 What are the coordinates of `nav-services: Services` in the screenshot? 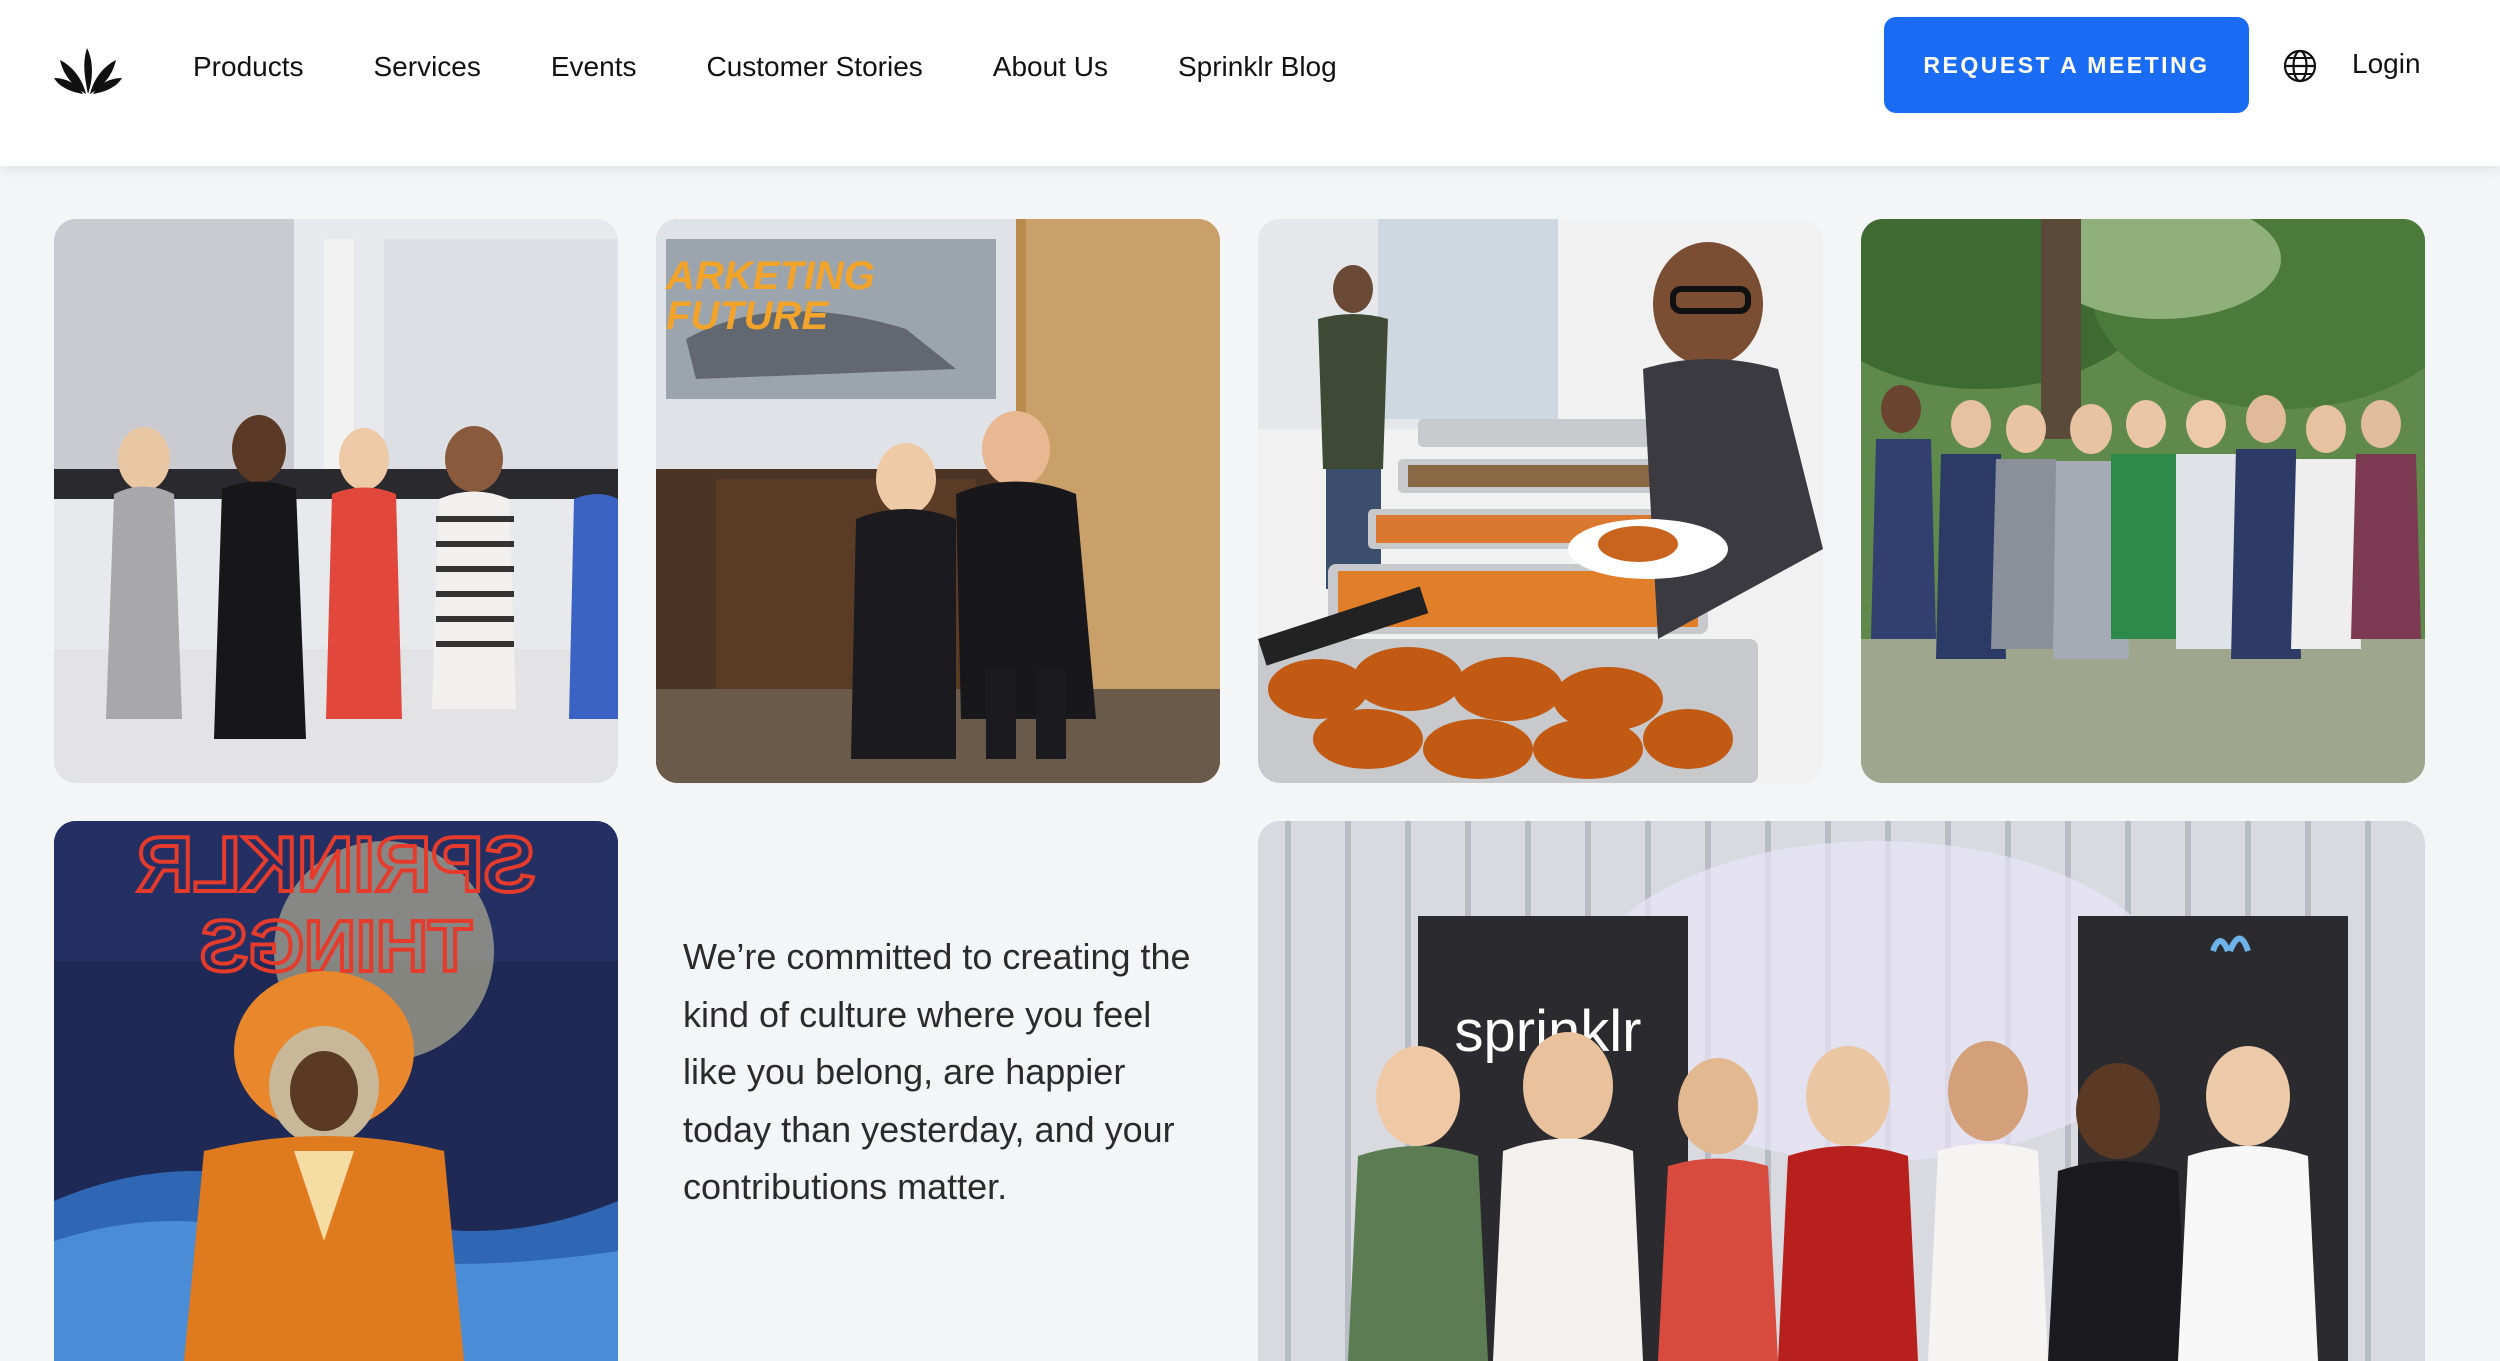 It's located at (427, 67).